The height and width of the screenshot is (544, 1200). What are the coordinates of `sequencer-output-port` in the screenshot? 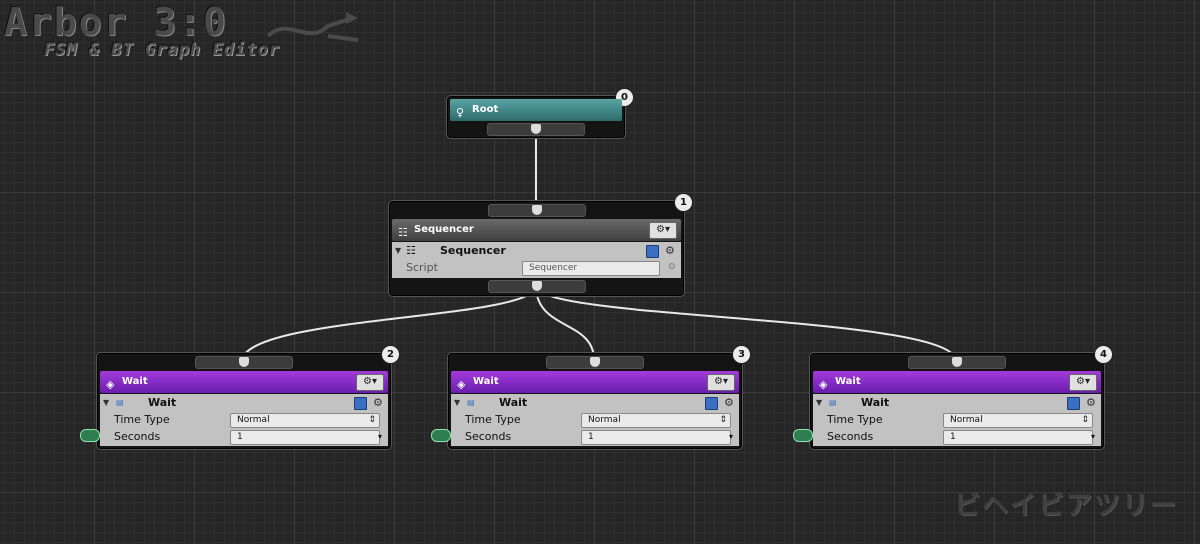 It's located at (536, 286).